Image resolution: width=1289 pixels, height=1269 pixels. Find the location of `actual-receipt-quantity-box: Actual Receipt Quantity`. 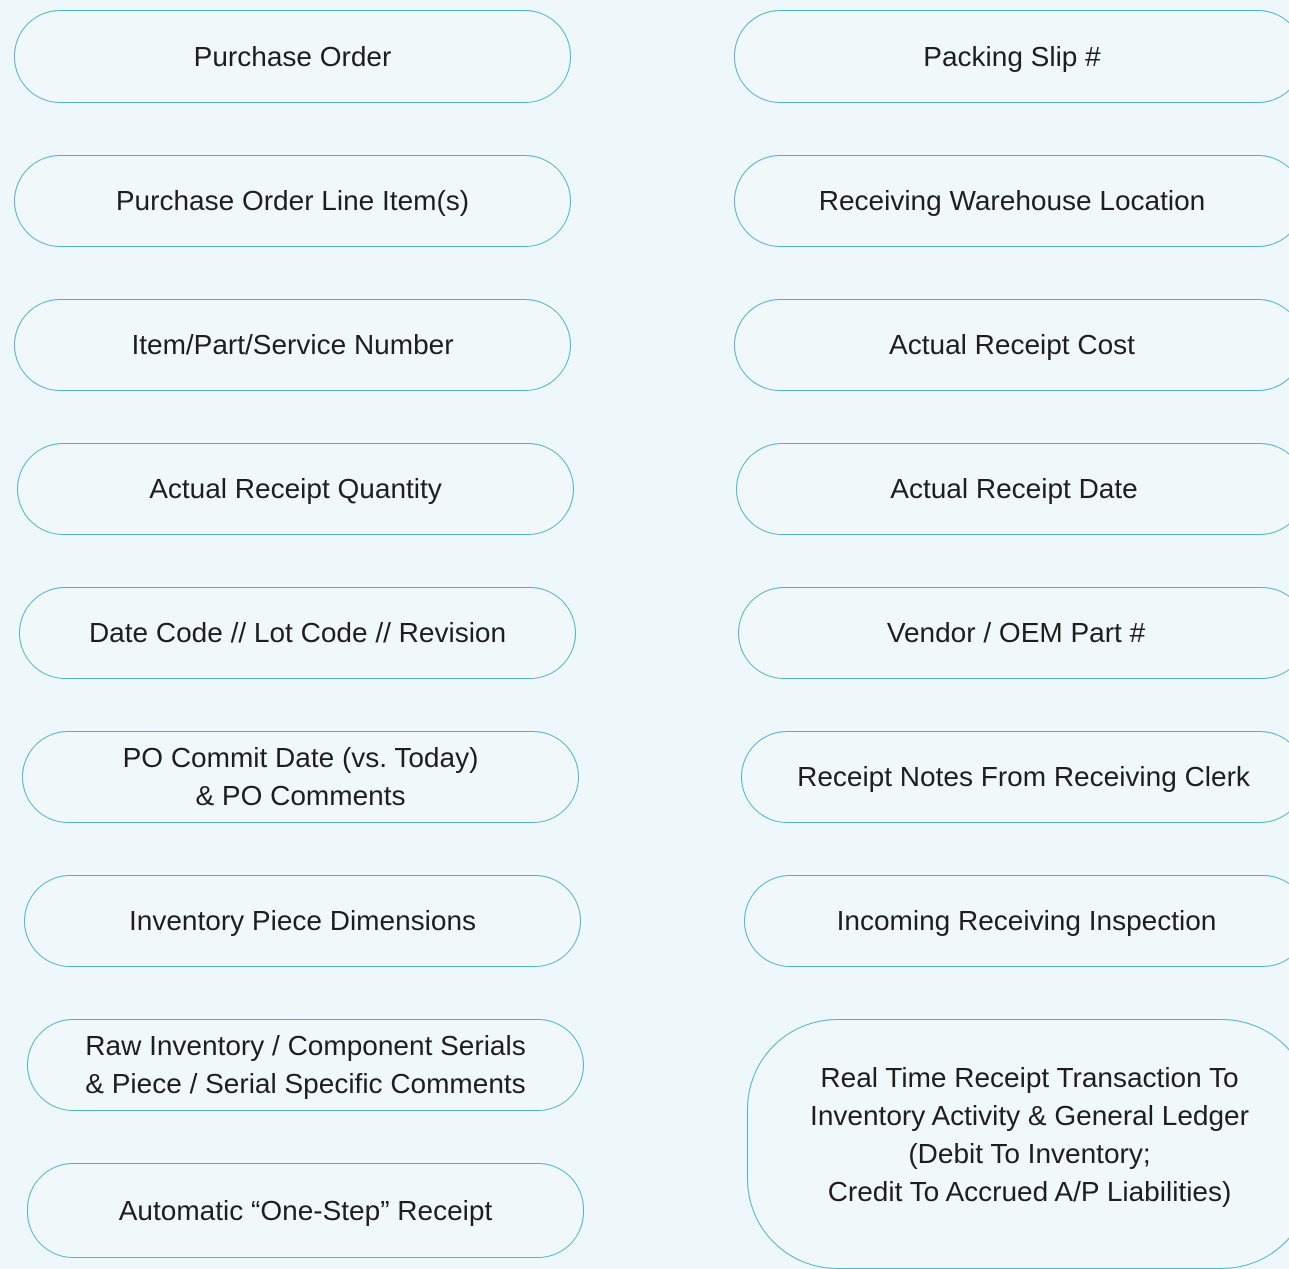

actual-receipt-quantity-box: Actual Receipt Quantity is located at coordinates (295, 489).